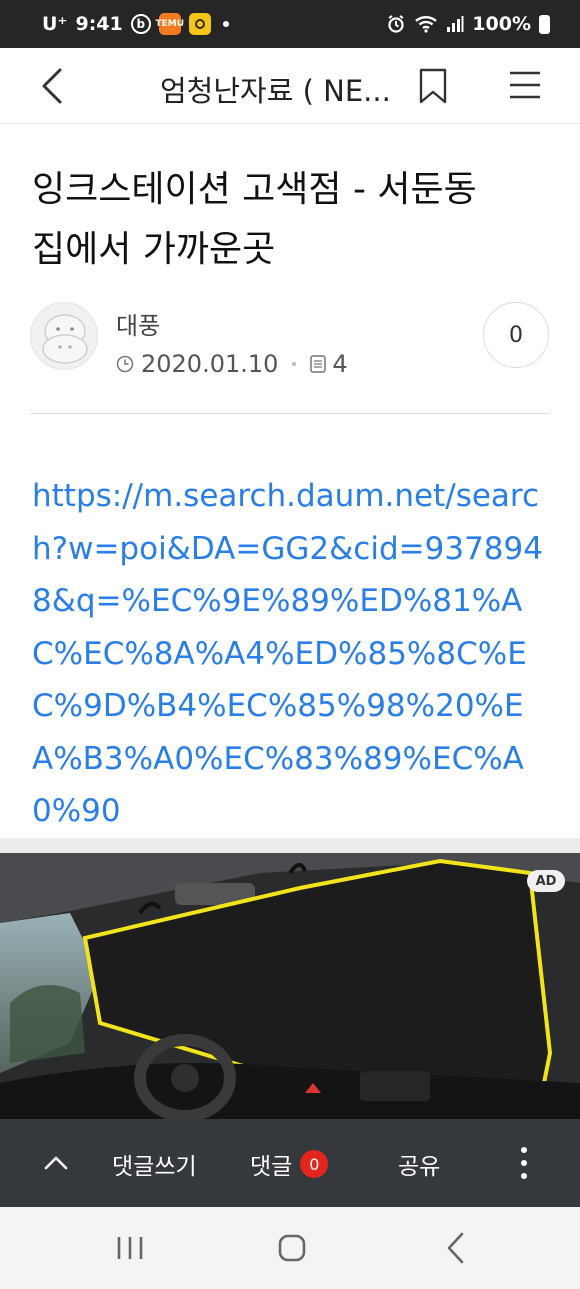 The width and height of the screenshot is (580, 1289). I want to click on clock-icon, so click(125, 364).